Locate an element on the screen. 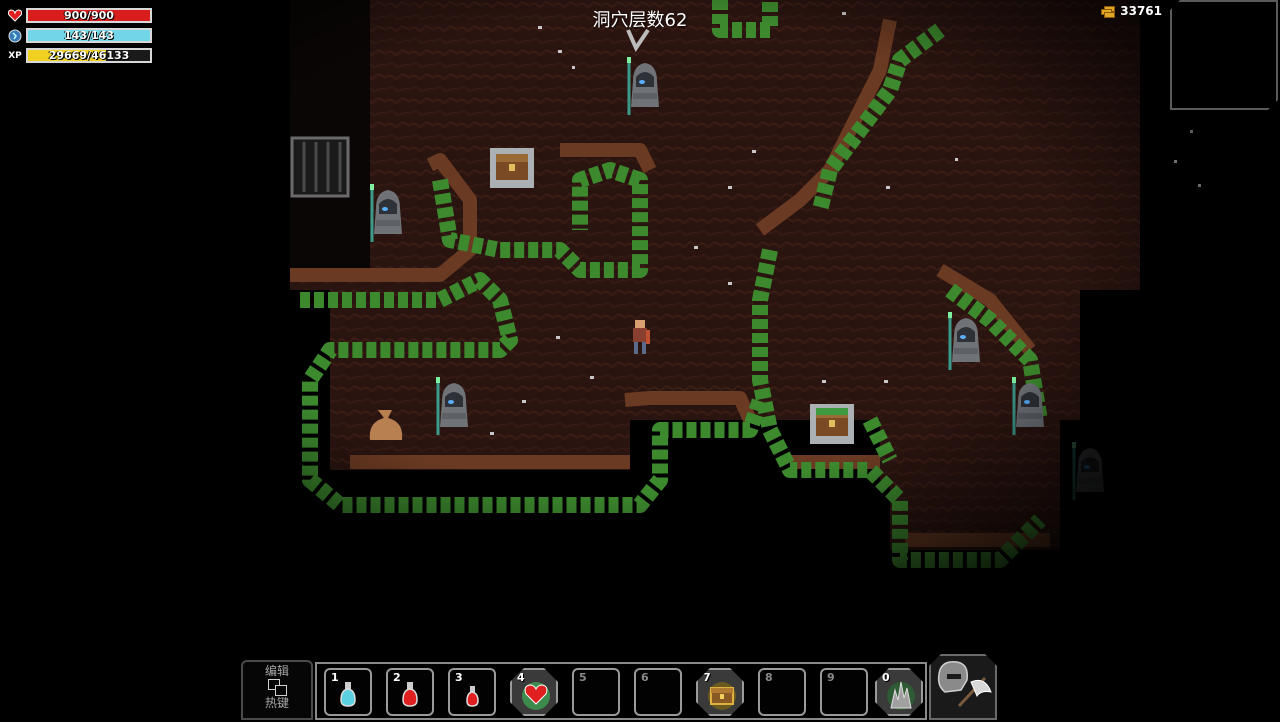  hp-row: 900/900 is located at coordinates (79, 15).